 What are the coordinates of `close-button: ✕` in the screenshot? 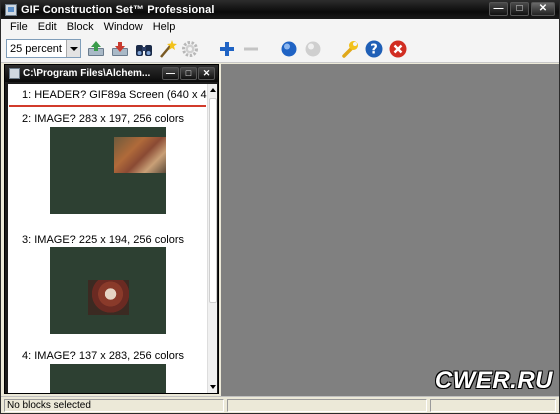 It's located at (543, 9).